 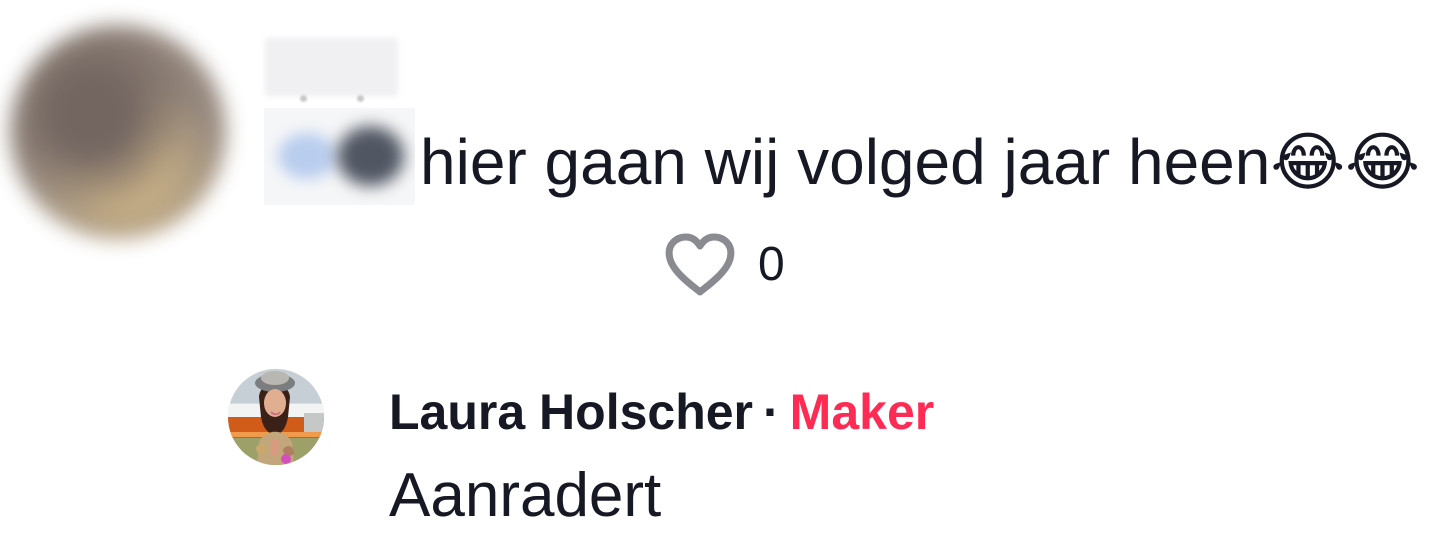 I want to click on comment-text: hier gaan wij volged jaar heen😂😂, so click(x=920, y=162).